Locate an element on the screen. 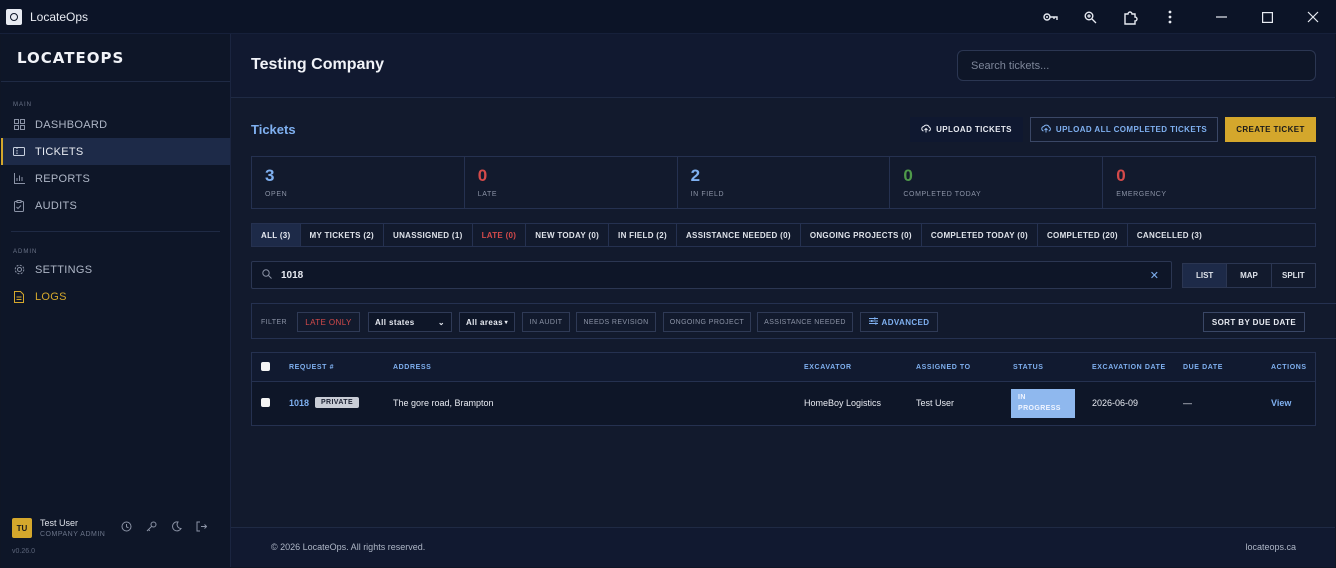  assistance-needed-chip: ASSISTANCE NEEDED is located at coordinates (805, 322).